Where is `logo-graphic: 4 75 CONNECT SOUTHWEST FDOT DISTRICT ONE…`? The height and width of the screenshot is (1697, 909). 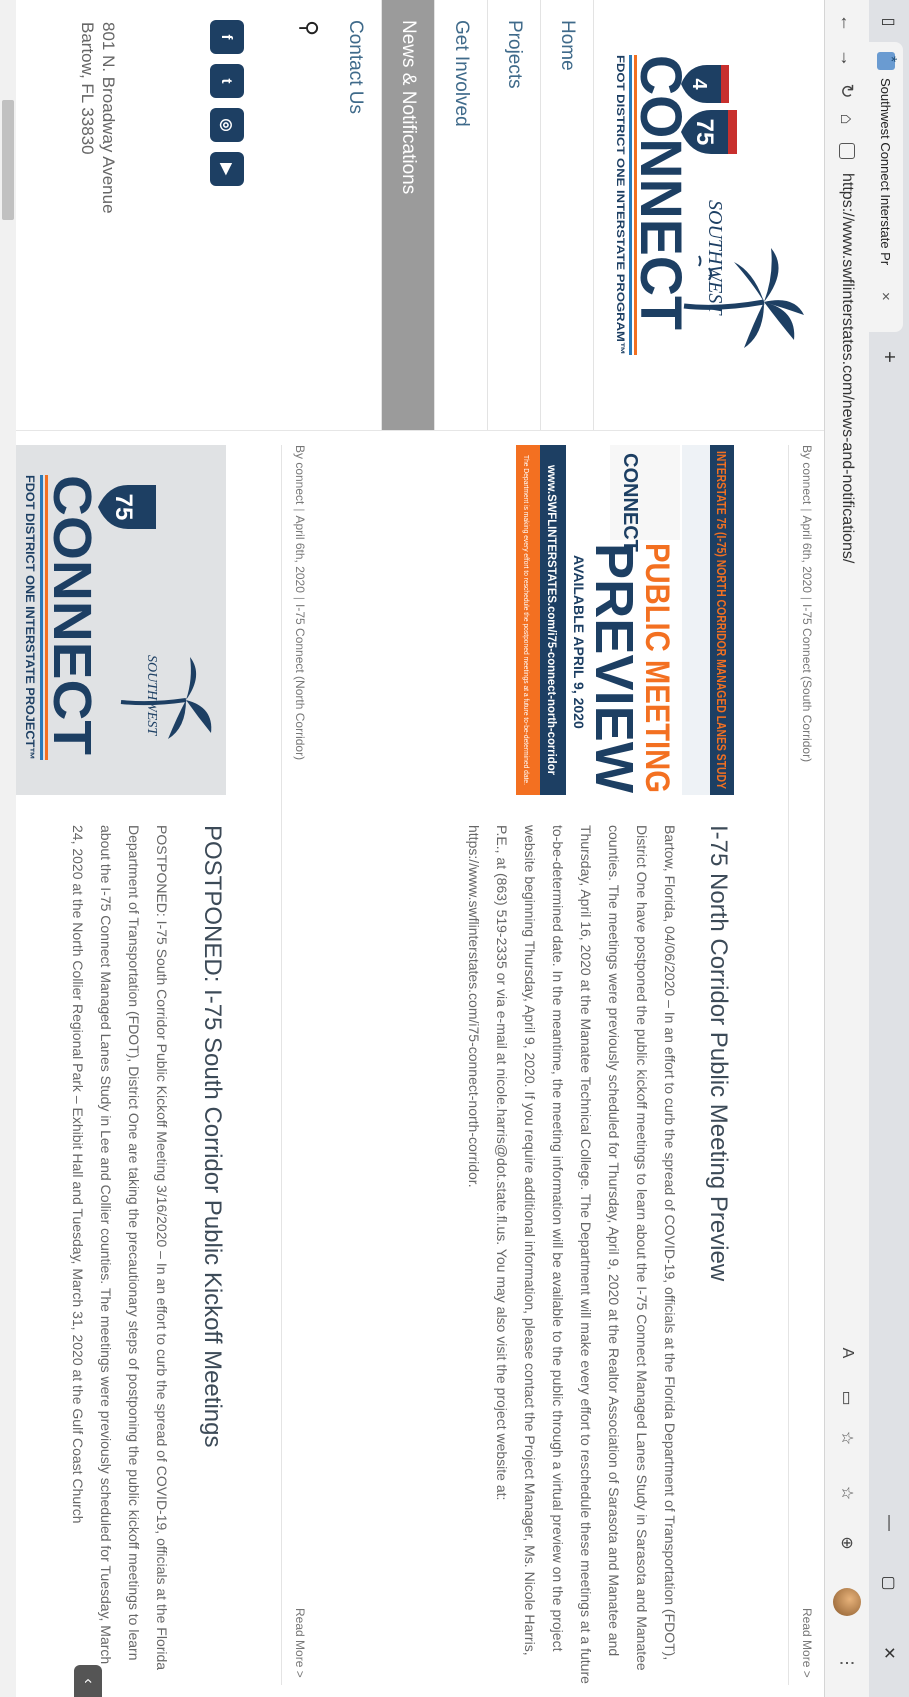 logo-graphic: 4 75 CONNECT SOUTHWEST FDOT DISTRICT ONE… is located at coordinates (709, 205).